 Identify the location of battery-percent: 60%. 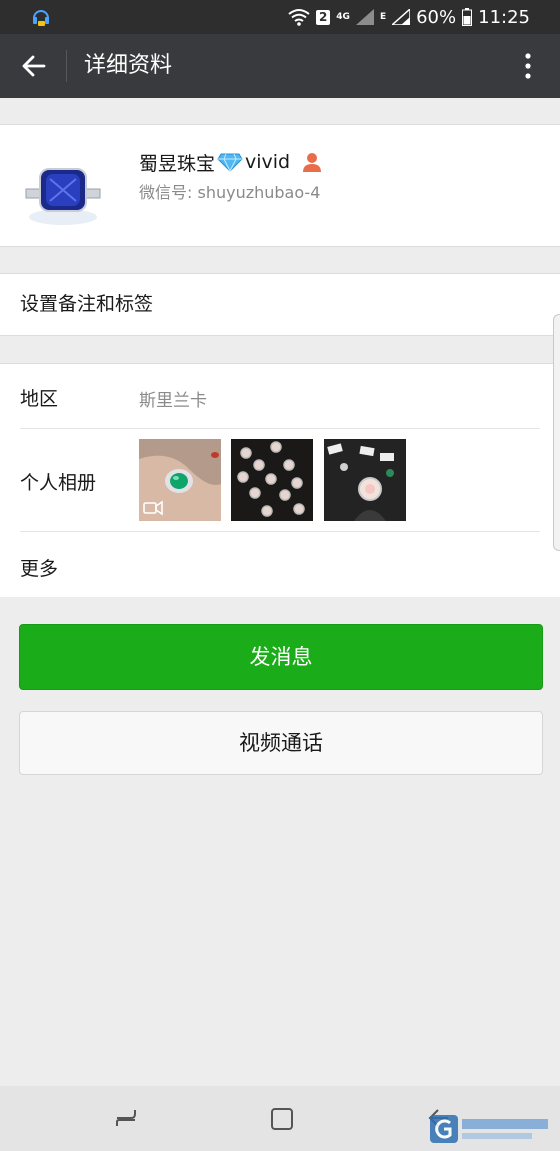
(436, 17).